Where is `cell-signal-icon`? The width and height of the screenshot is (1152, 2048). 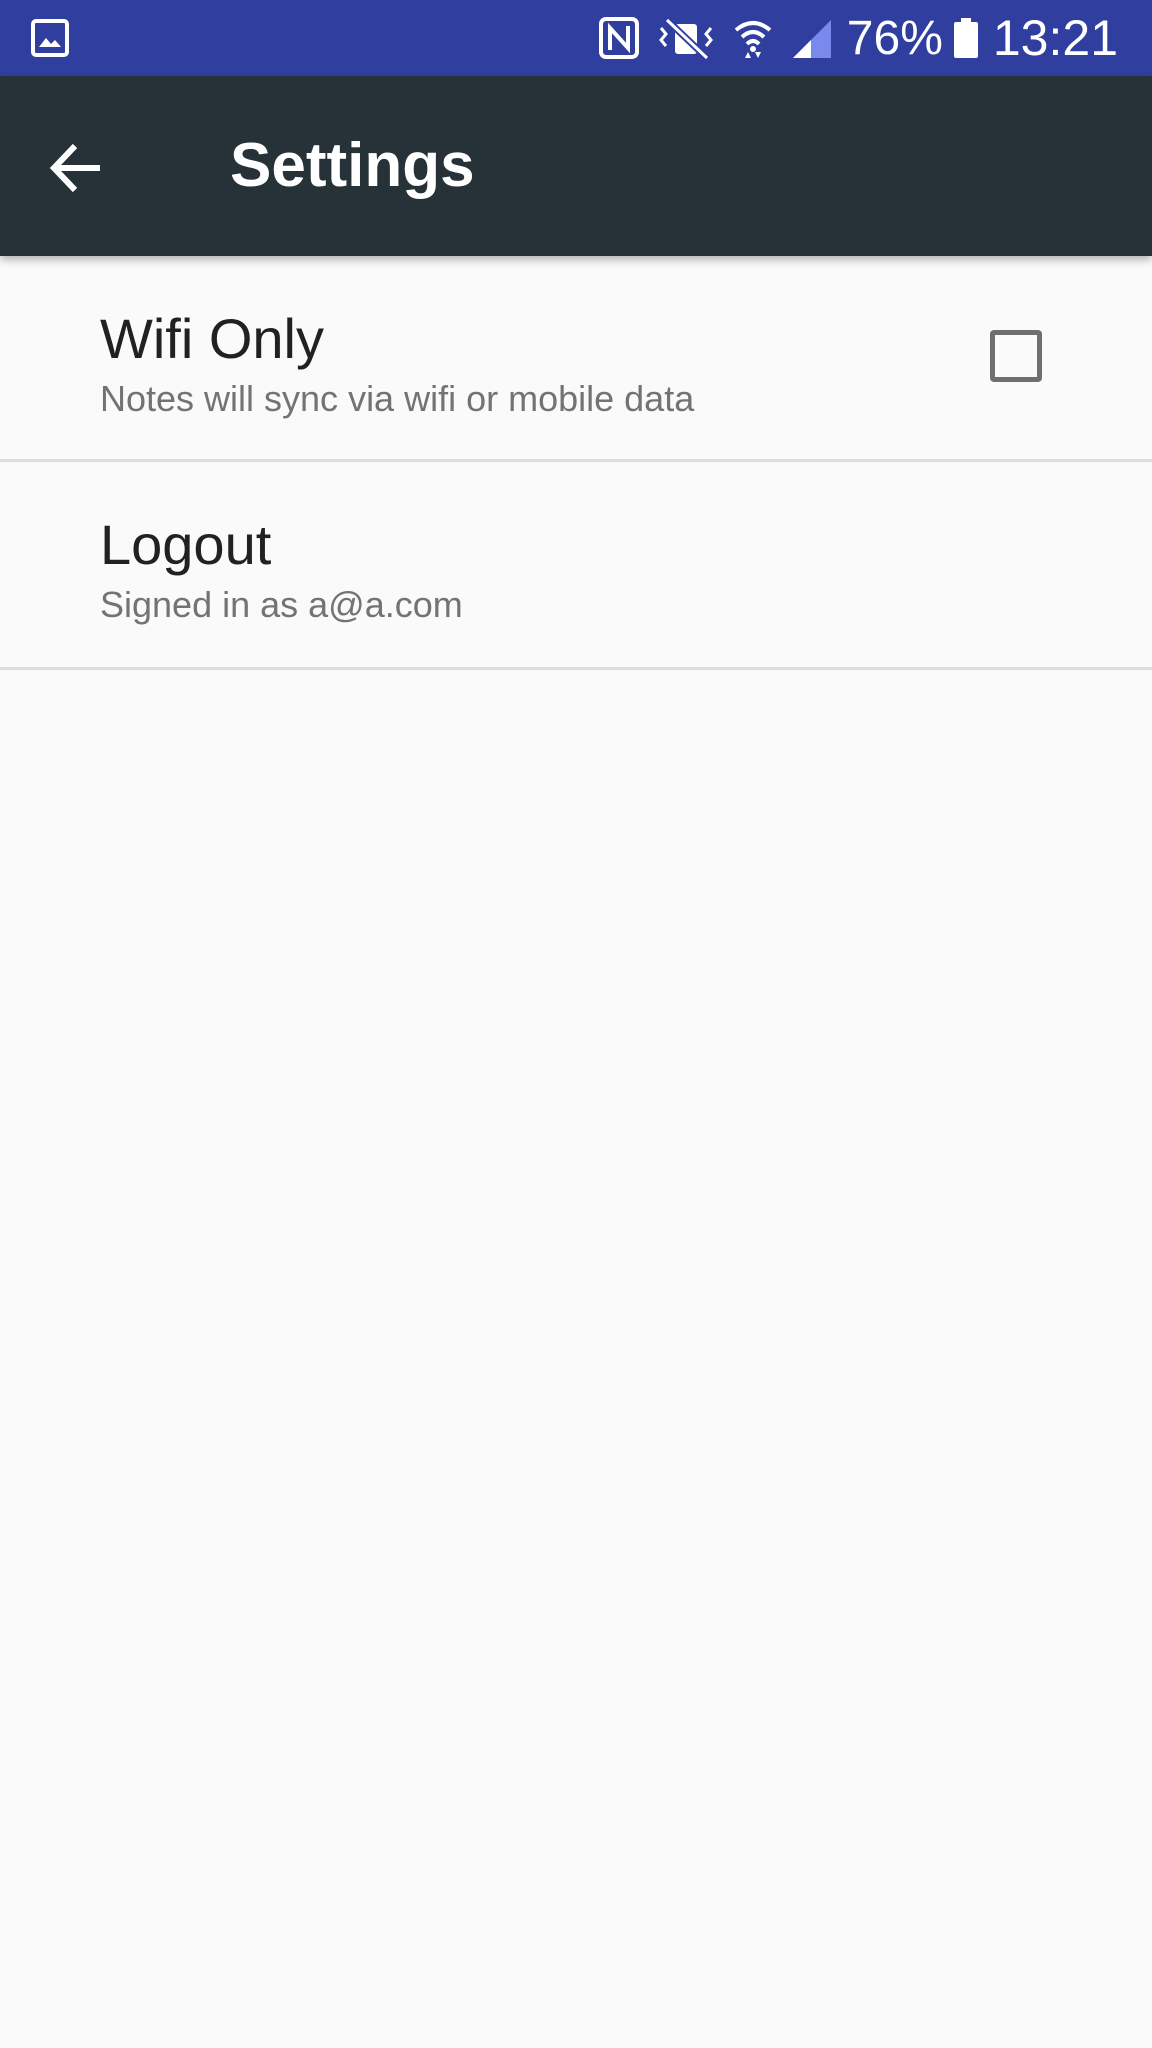
cell-signal-icon is located at coordinates (812, 38).